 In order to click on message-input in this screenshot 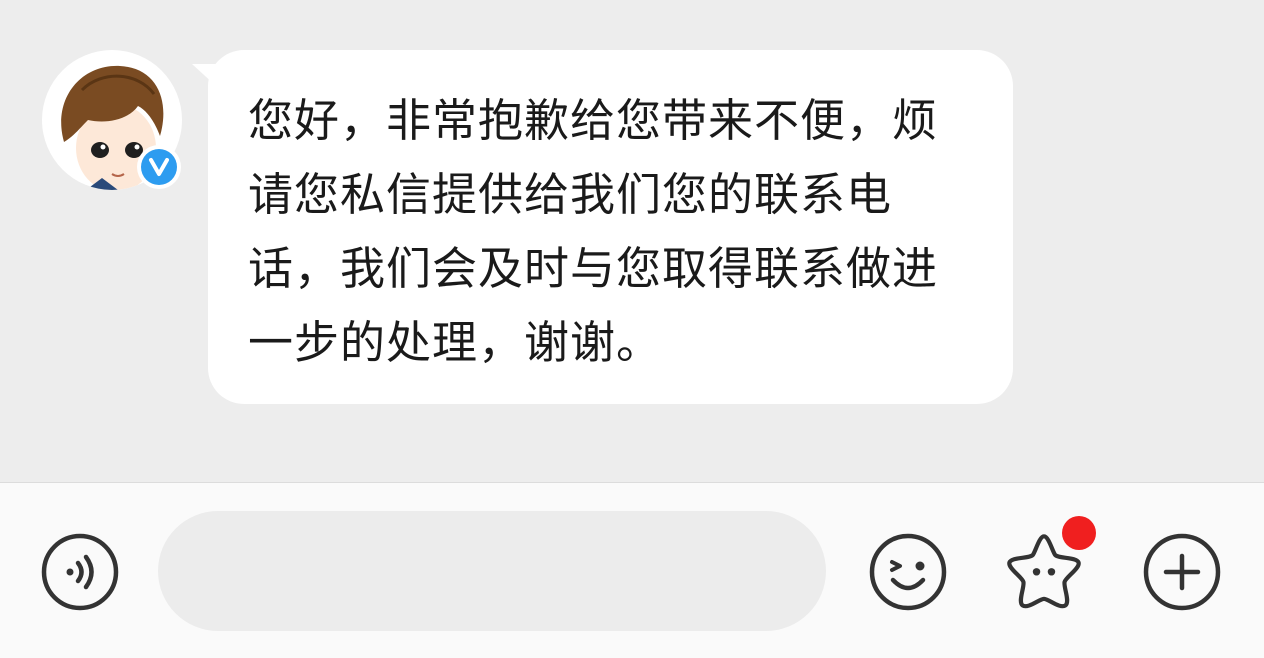, I will do `click(492, 571)`.